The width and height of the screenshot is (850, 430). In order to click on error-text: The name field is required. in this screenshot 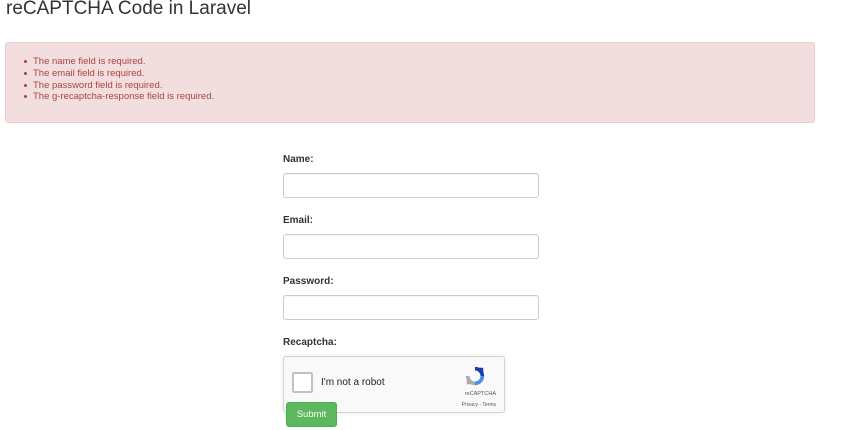, I will do `click(89, 61)`.